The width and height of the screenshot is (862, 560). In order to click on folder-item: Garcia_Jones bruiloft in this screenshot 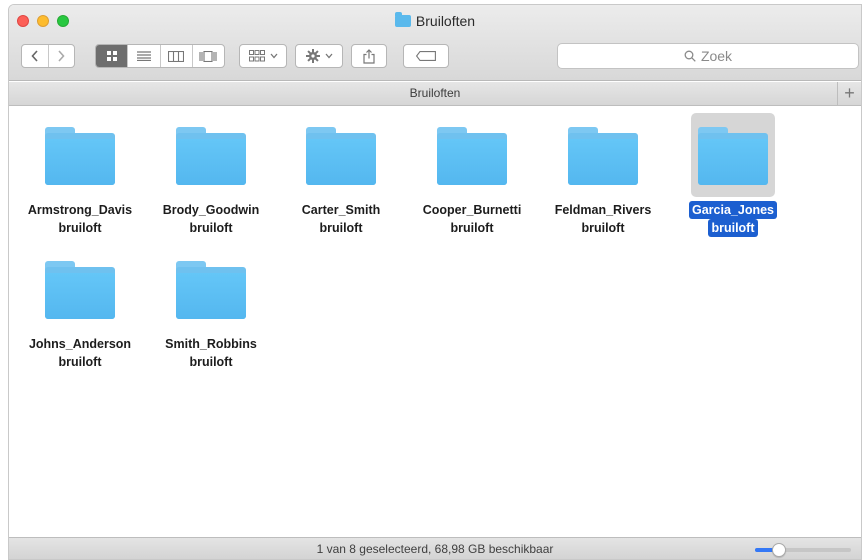, I will do `click(733, 175)`.